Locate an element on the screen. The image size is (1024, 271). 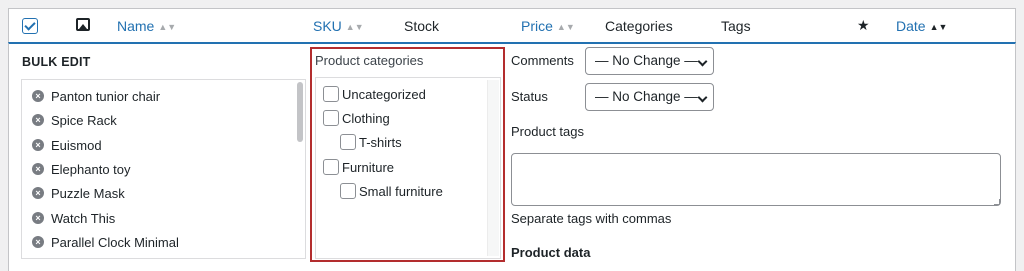
column-price: Price ▲▼ is located at coordinates (548, 26).